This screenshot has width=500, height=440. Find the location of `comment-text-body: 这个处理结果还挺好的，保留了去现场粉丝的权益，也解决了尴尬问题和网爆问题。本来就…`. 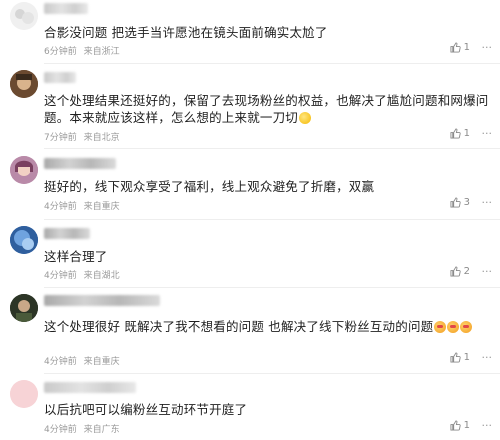

comment-text-body: 这个处理结果还挺好的，保留了去现场粉丝的权益，也解决了尴尬问题和网爆问题。本来就… is located at coordinates (266, 109).